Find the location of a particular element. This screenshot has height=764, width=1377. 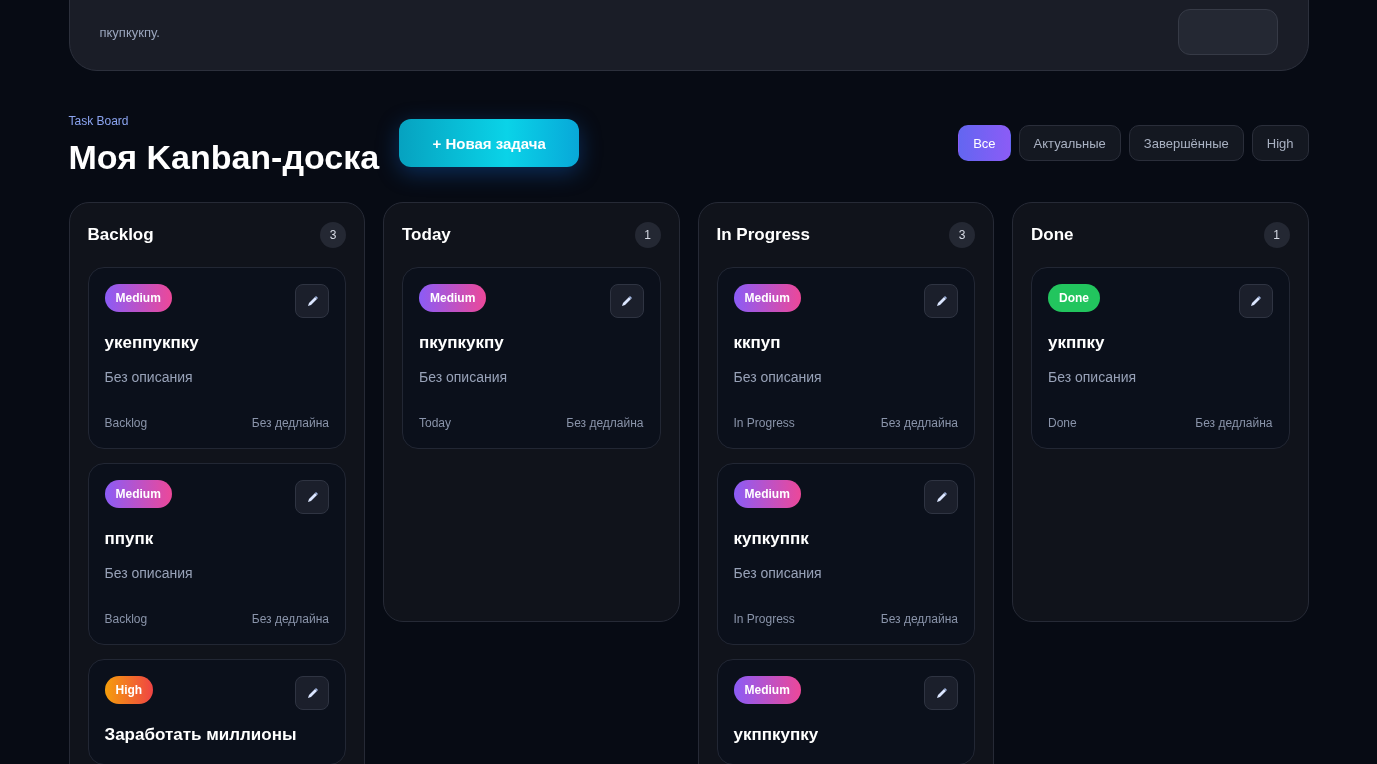

priority-badge: High is located at coordinates (129, 690).